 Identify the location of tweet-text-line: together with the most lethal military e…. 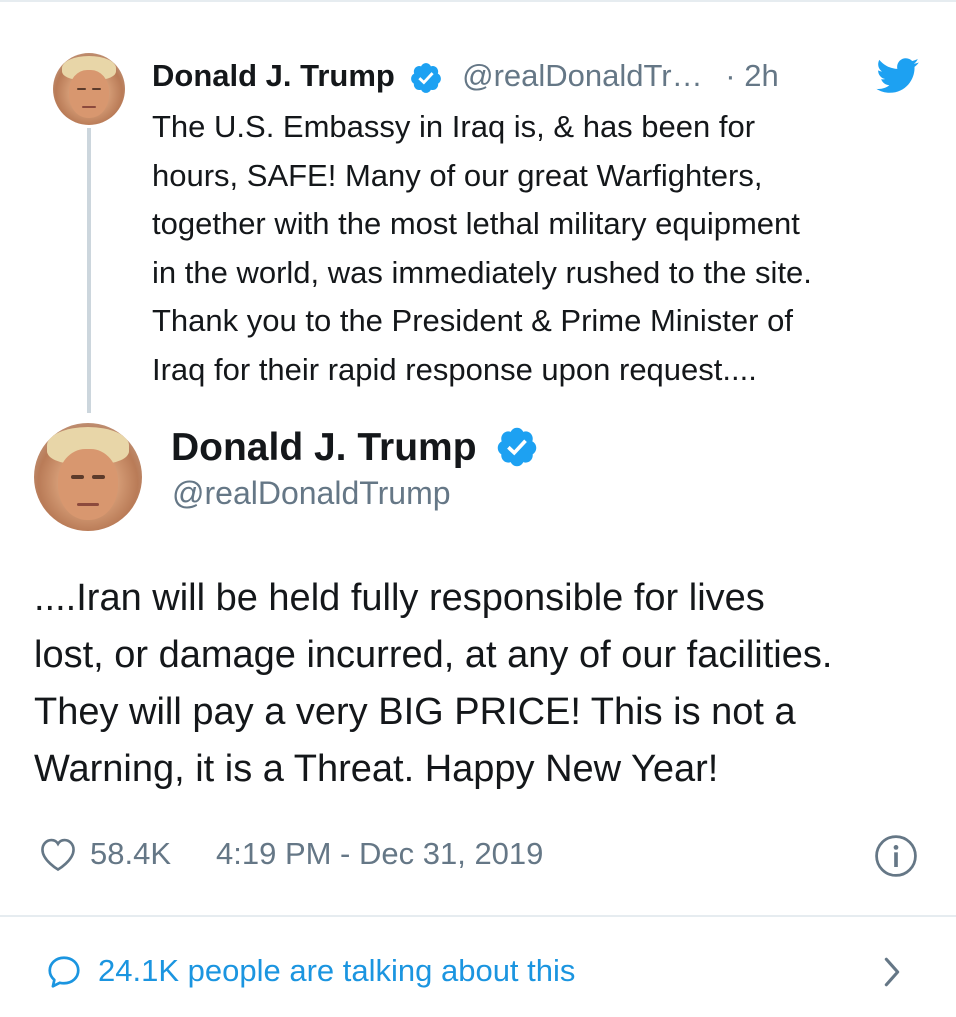
(476, 223).